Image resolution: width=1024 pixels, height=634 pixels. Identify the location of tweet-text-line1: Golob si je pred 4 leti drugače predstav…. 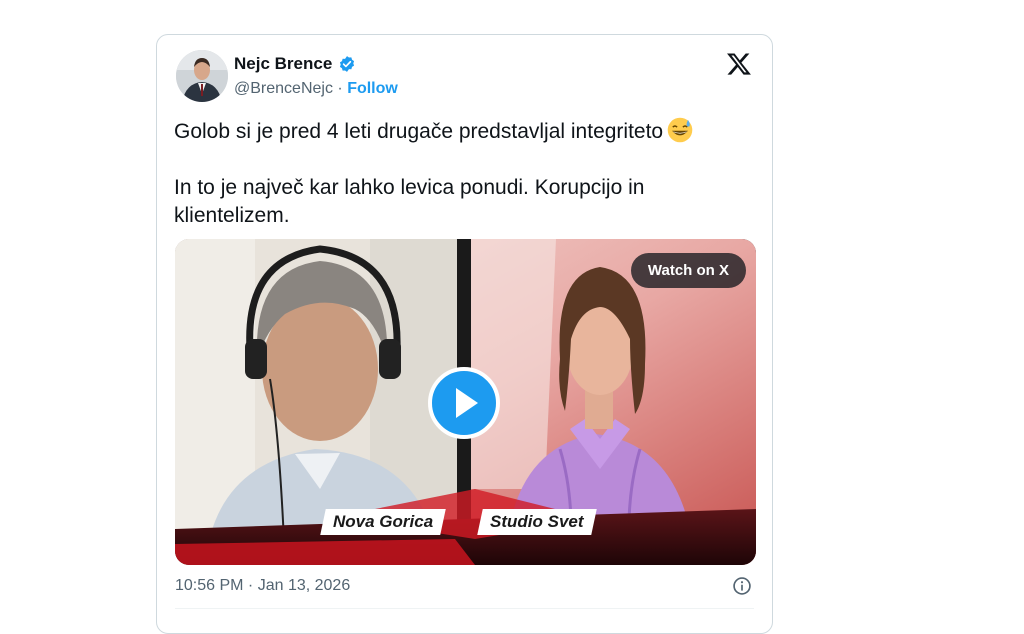
(419, 131).